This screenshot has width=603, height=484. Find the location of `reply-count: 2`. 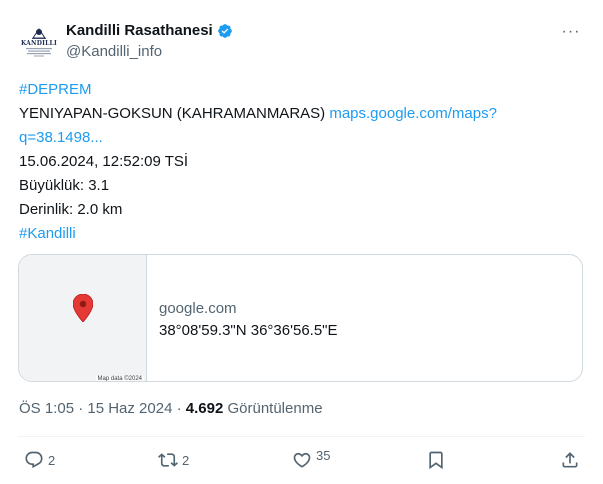

reply-count: 2 is located at coordinates (52, 460).